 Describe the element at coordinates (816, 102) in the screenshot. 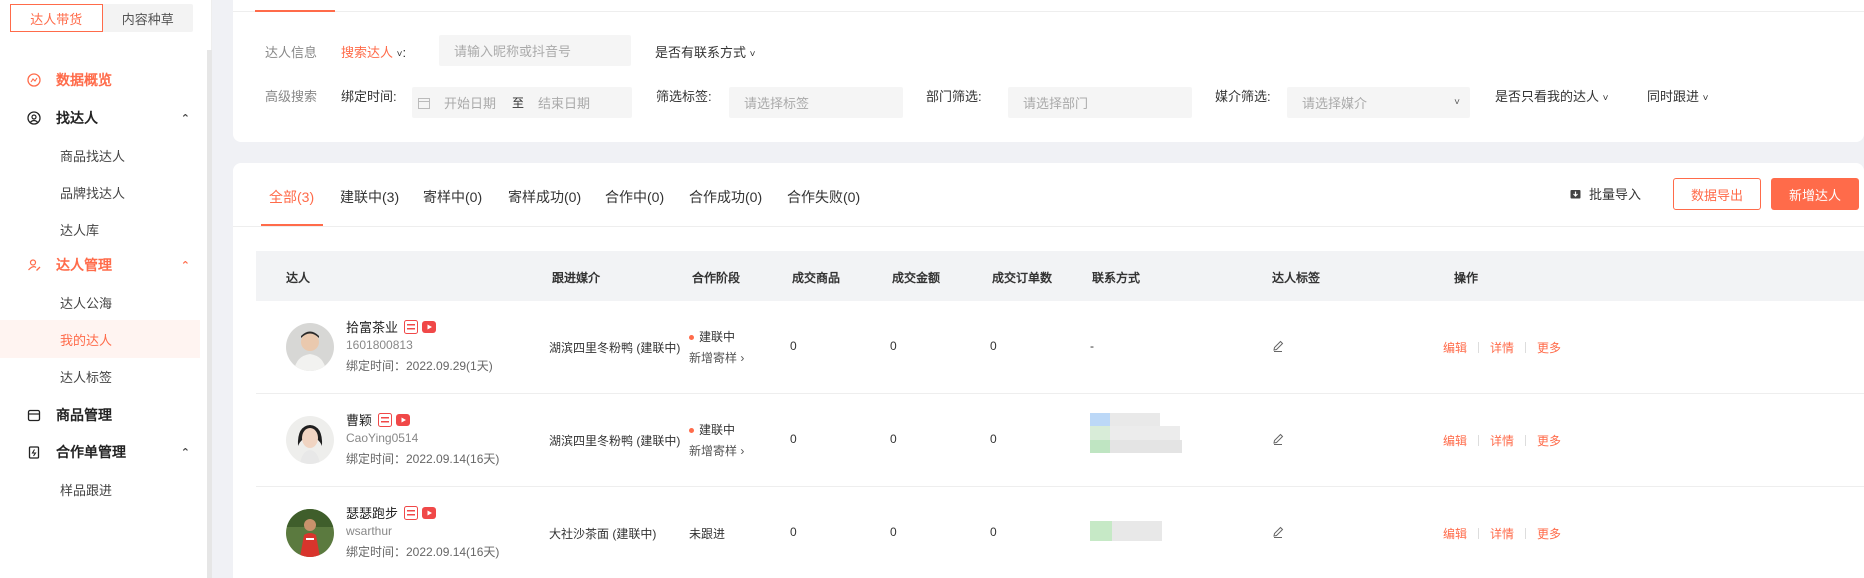

I see `tag-select: 请选择标签` at that location.